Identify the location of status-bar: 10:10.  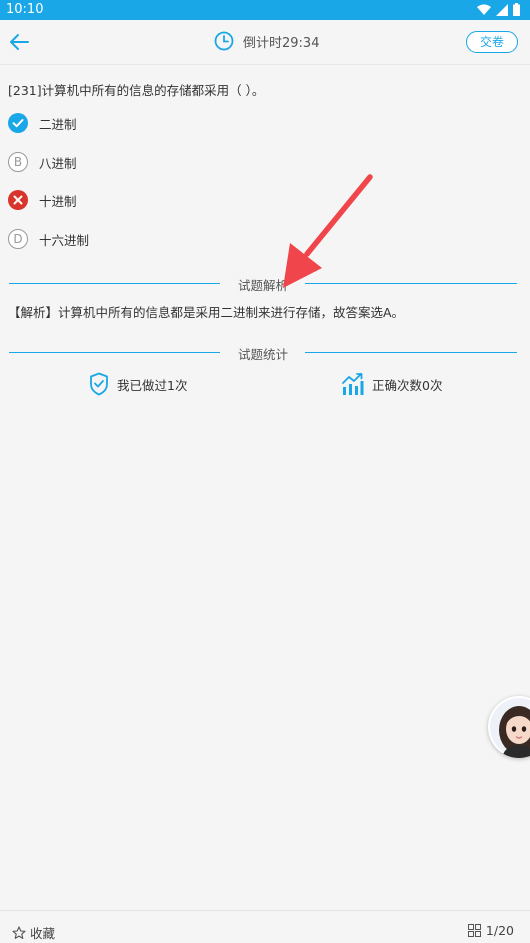
(265, 10).